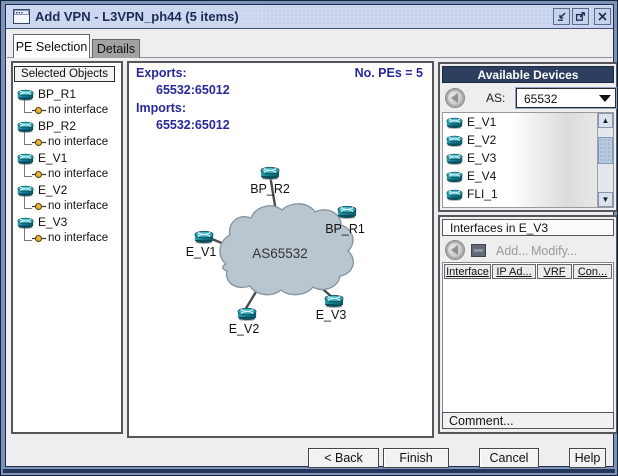  Describe the element at coordinates (520, 176) in the screenshot. I see `list-item-e-v4: E_V4` at that location.